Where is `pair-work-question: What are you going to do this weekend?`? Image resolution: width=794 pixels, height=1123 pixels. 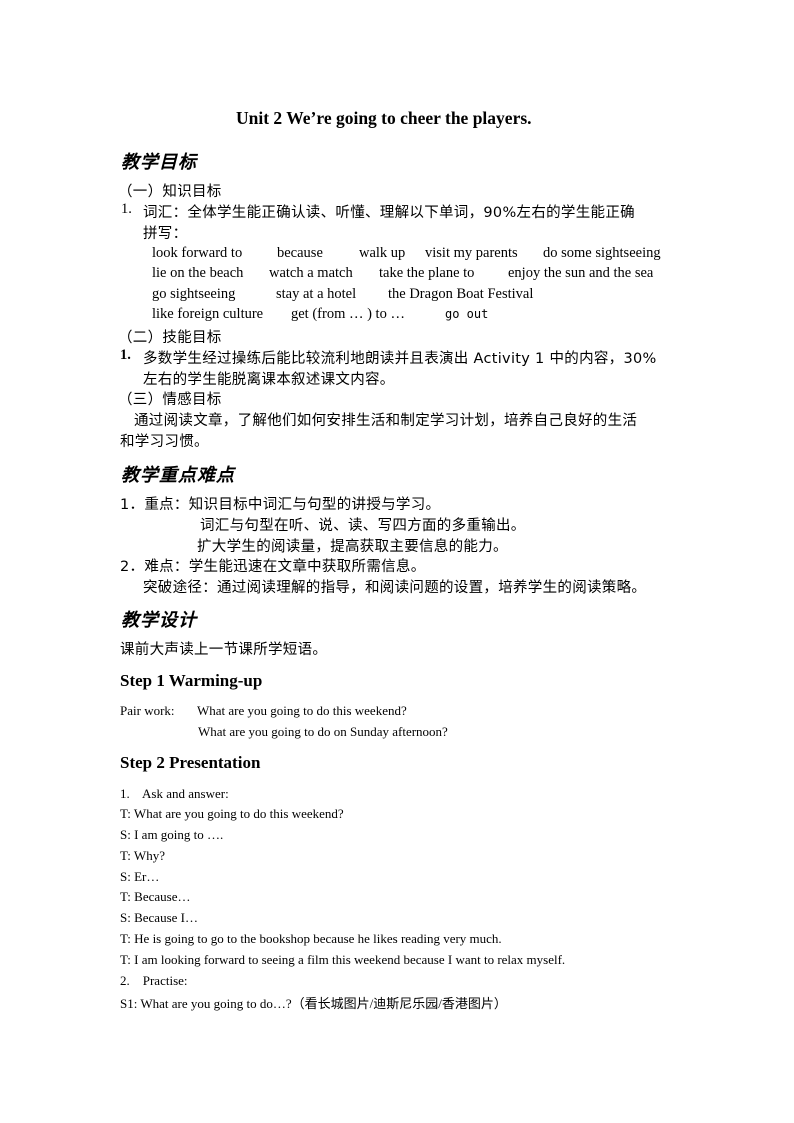
pair-work-question: What are you going to do this weekend? is located at coordinates (302, 710).